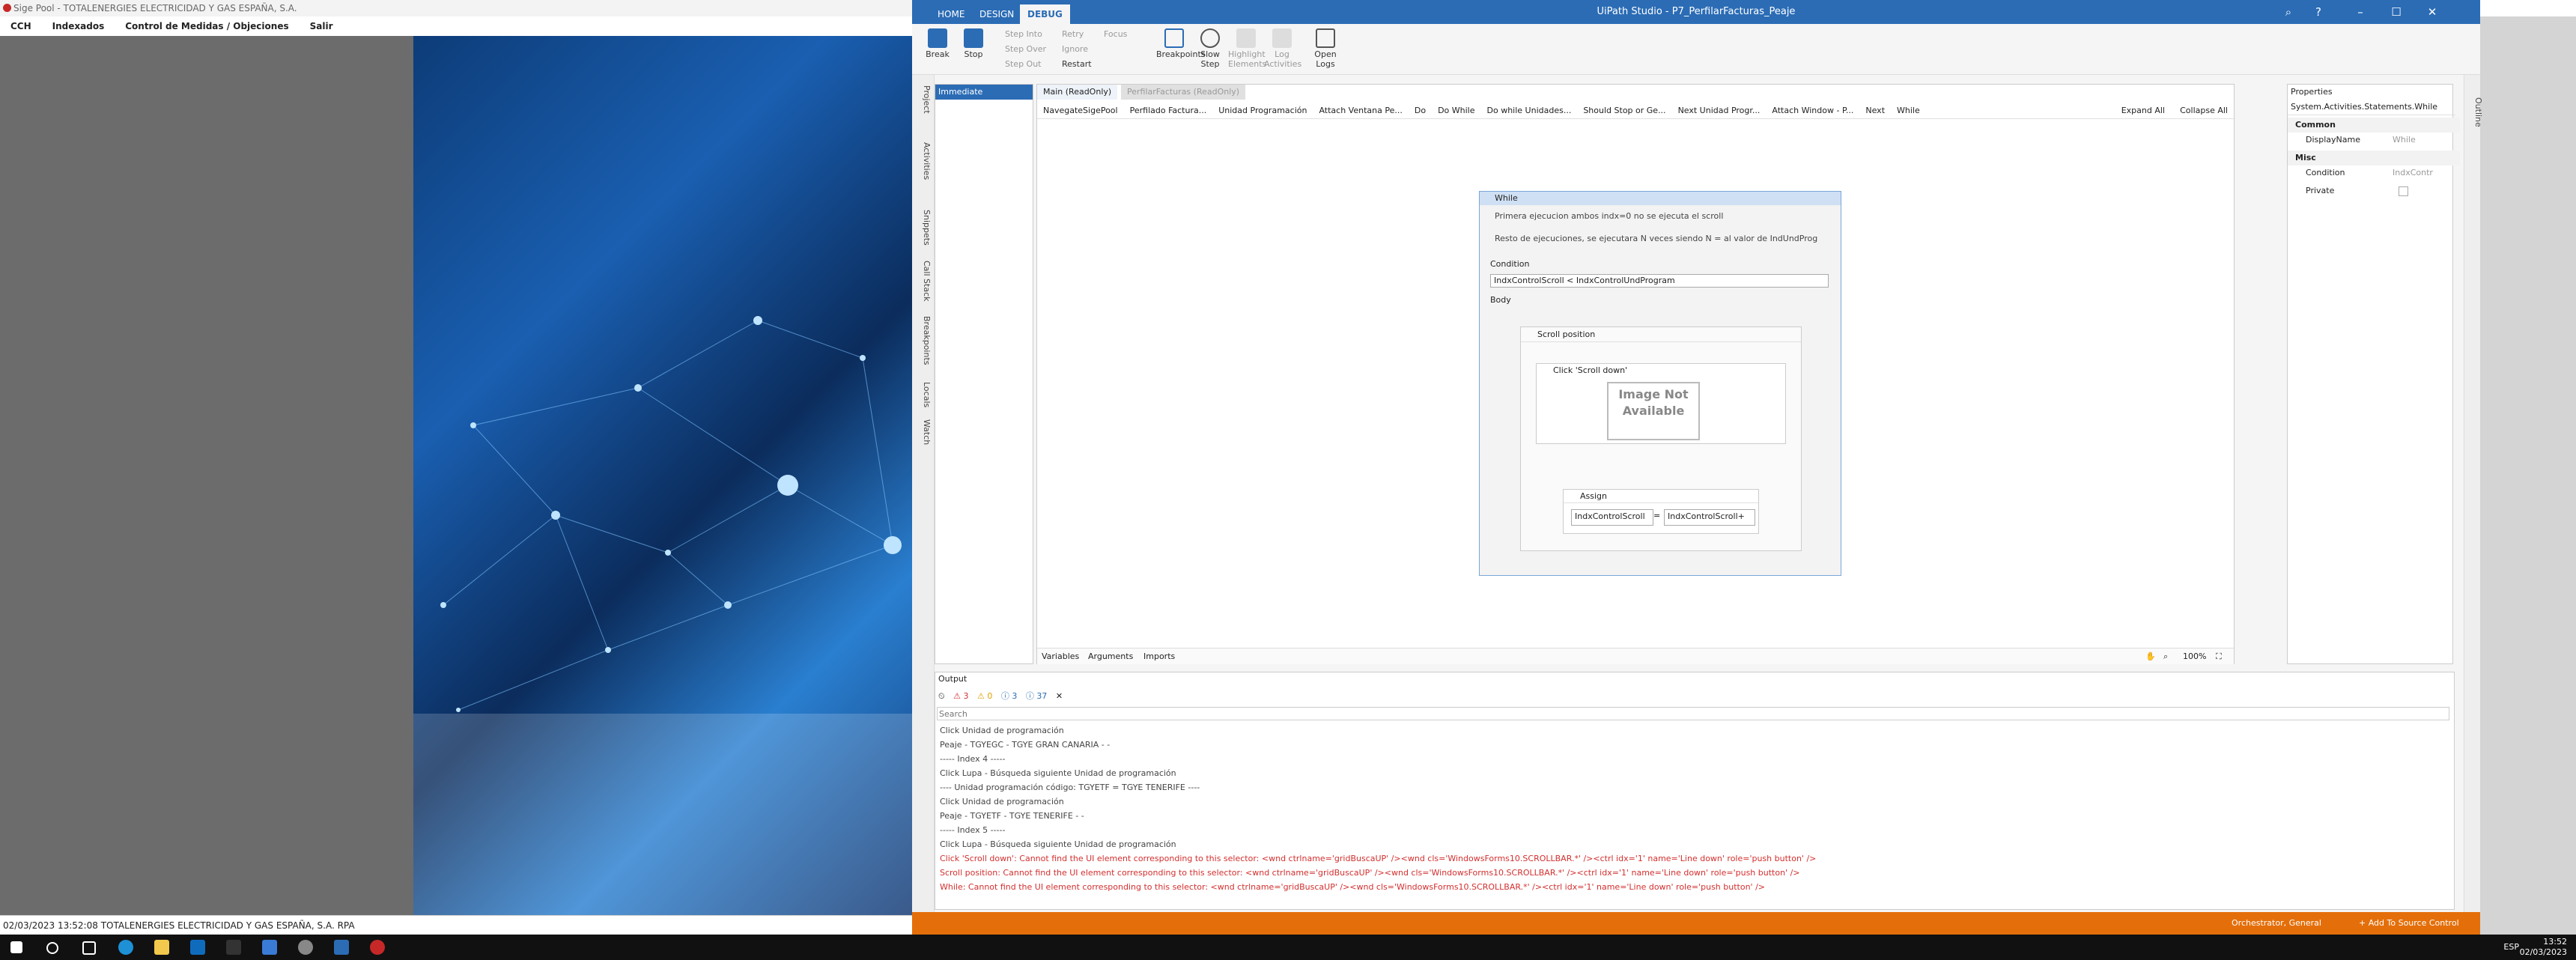 The width and height of the screenshot is (2576, 960). What do you see at coordinates (923, 228) in the screenshot?
I see `side-tab-snippets: Snippets` at bounding box center [923, 228].